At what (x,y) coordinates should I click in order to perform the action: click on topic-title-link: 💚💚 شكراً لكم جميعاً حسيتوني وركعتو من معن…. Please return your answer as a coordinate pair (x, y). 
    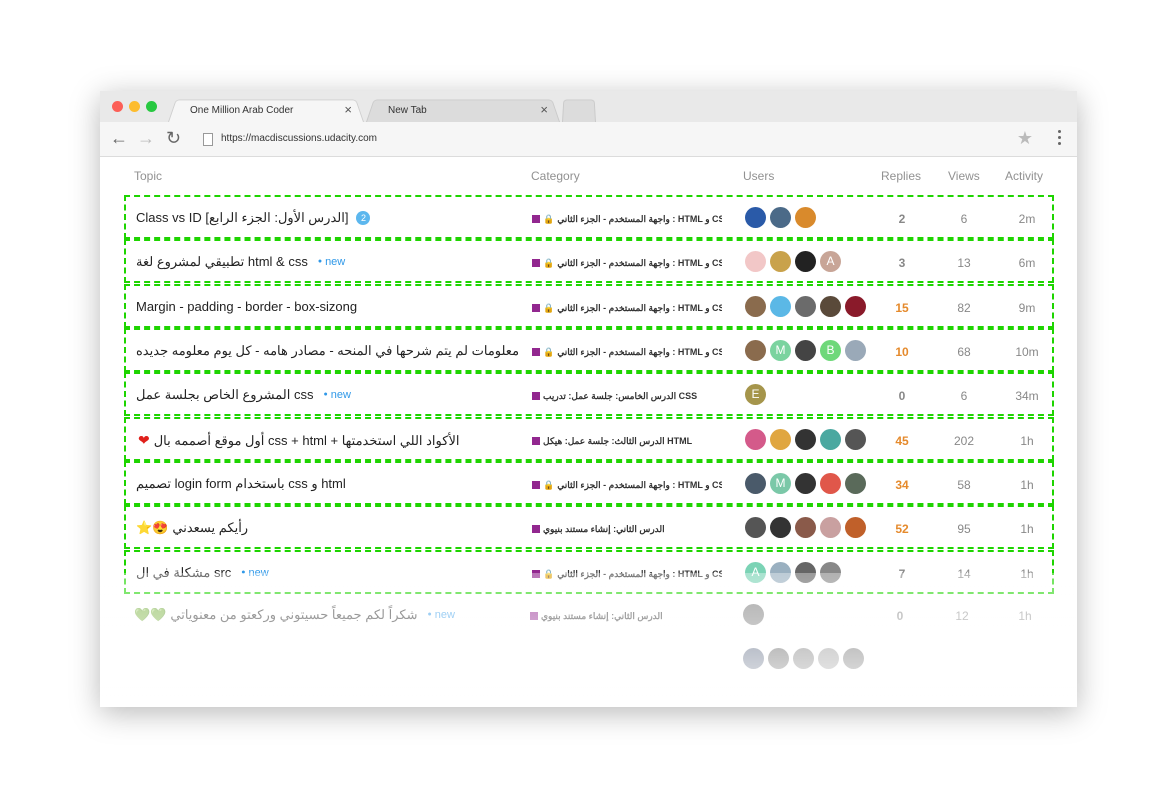
    Looking at the image, I should click on (294, 615).